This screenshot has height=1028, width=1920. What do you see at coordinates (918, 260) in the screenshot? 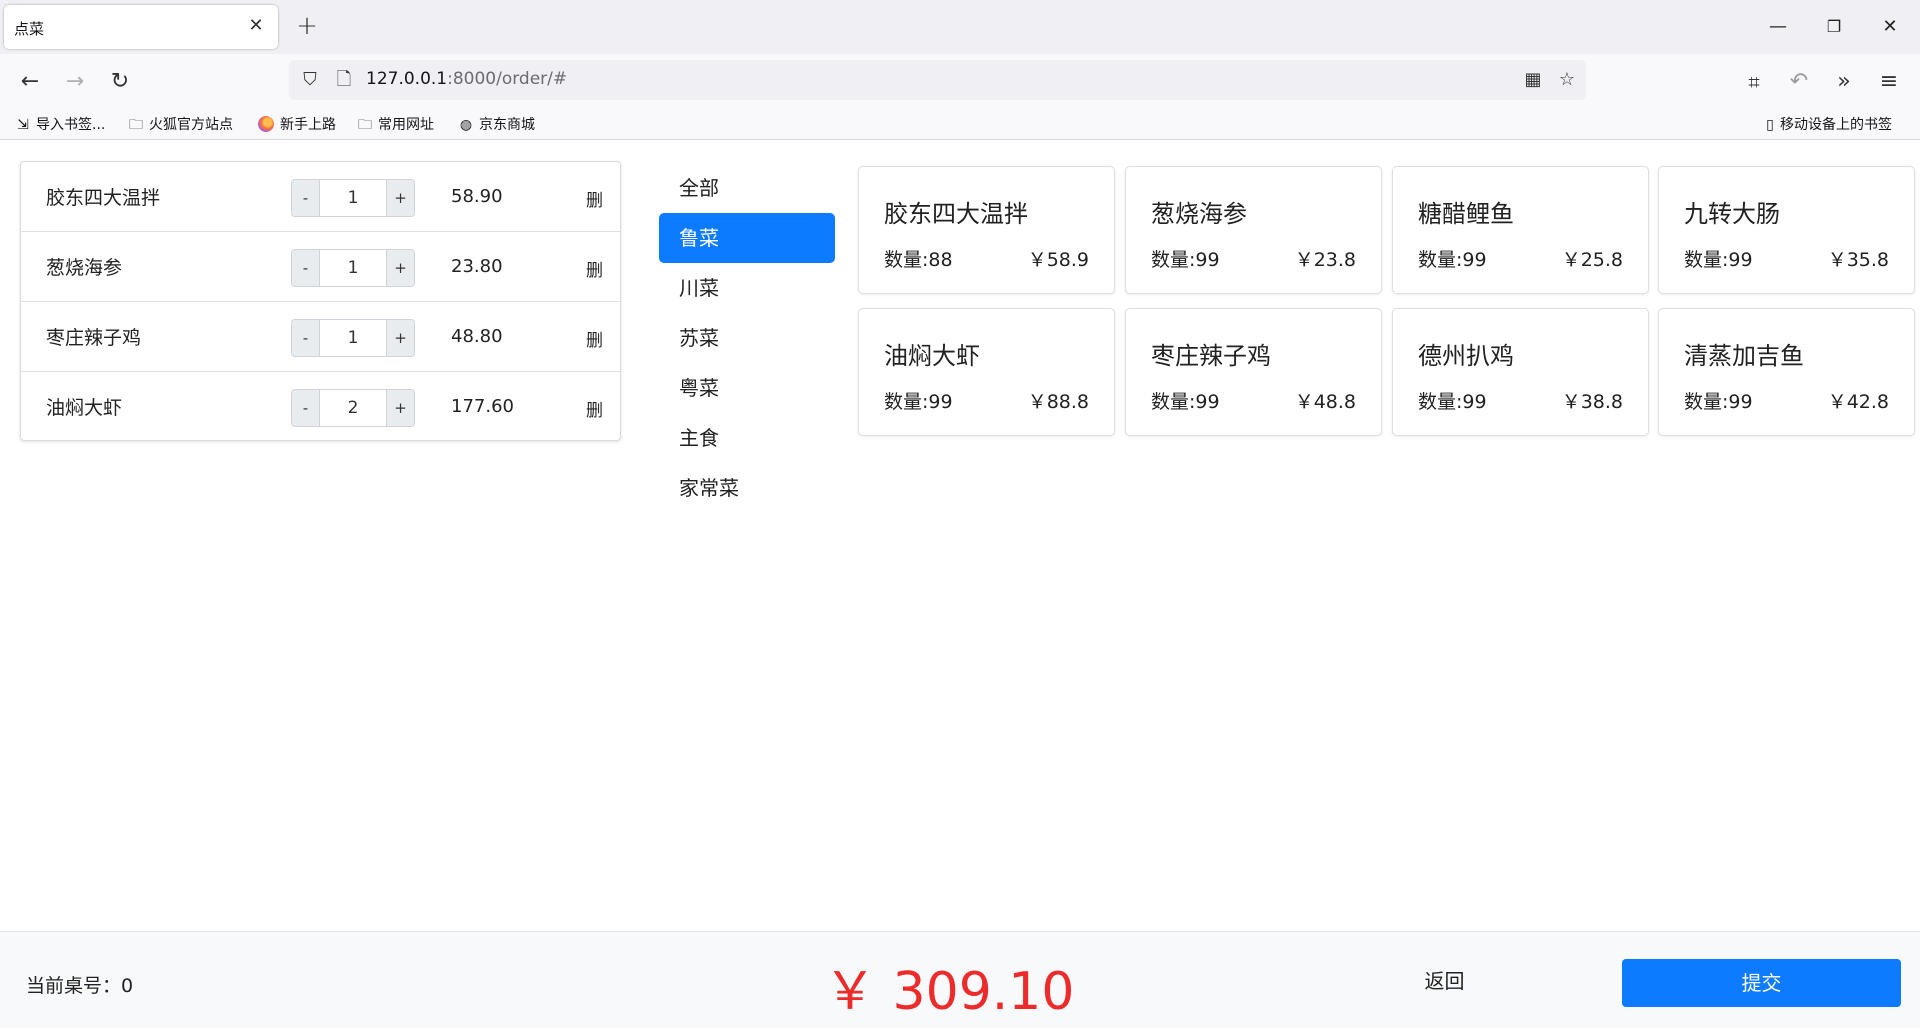
I see `dish-stock: 数量:88` at bounding box center [918, 260].